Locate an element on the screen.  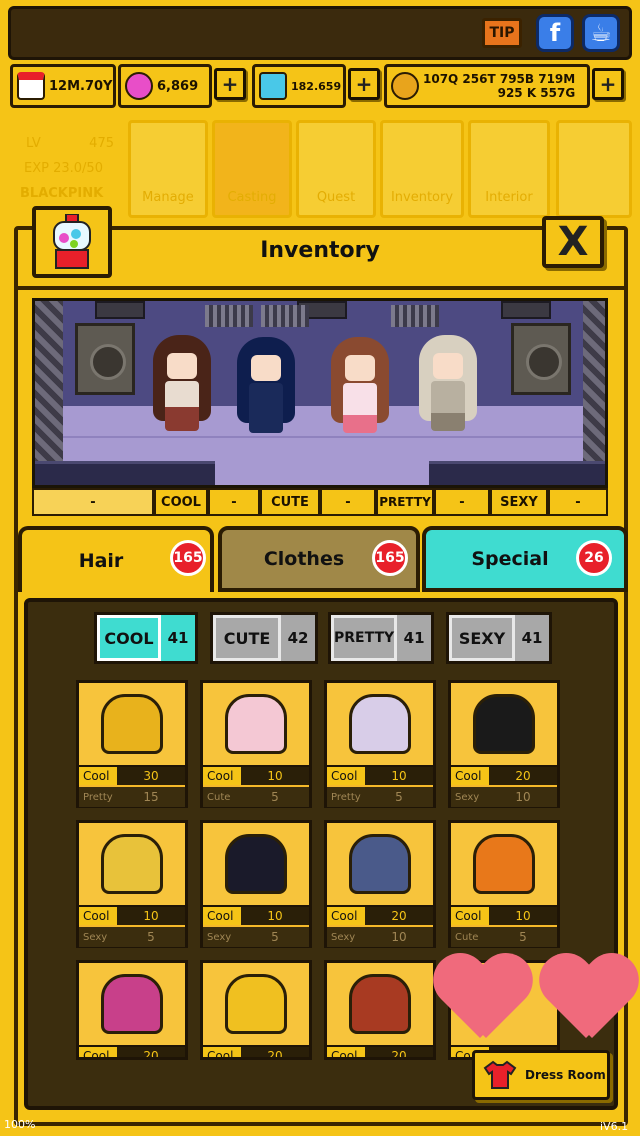
stage-tab-cute: CUTE is located at coordinates (290, 502).